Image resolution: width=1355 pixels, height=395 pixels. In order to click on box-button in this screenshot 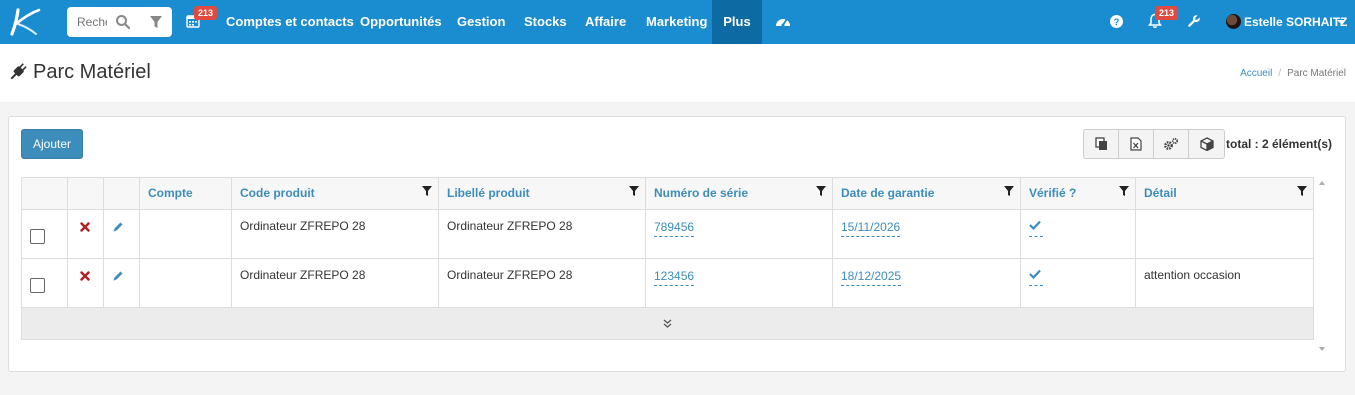, I will do `click(1206, 144)`.